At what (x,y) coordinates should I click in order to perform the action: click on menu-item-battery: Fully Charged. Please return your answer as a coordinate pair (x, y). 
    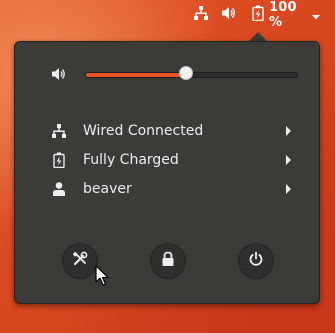
    Looking at the image, I should click on (167, 160).